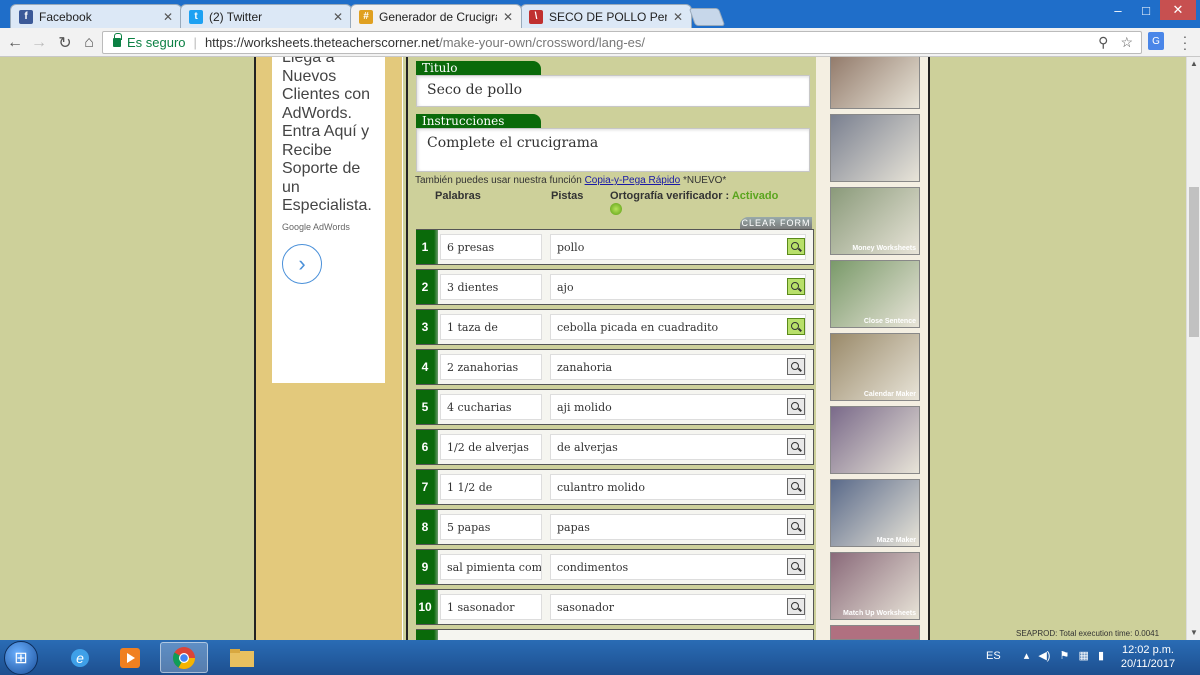 This screenshot has width=1200, height=675. Describe the element at coordinates (96, 16) in the screenshot. I see `tab-facebook: f Facebook ✕` at that location.